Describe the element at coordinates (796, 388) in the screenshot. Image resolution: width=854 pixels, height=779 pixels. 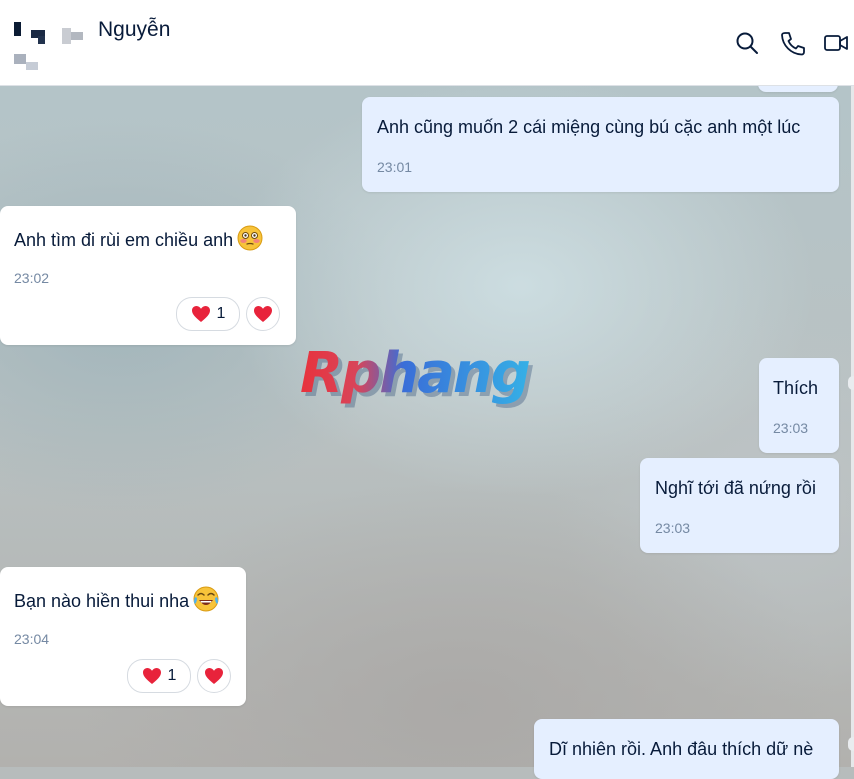
I see `message-text: Thích` at that location.